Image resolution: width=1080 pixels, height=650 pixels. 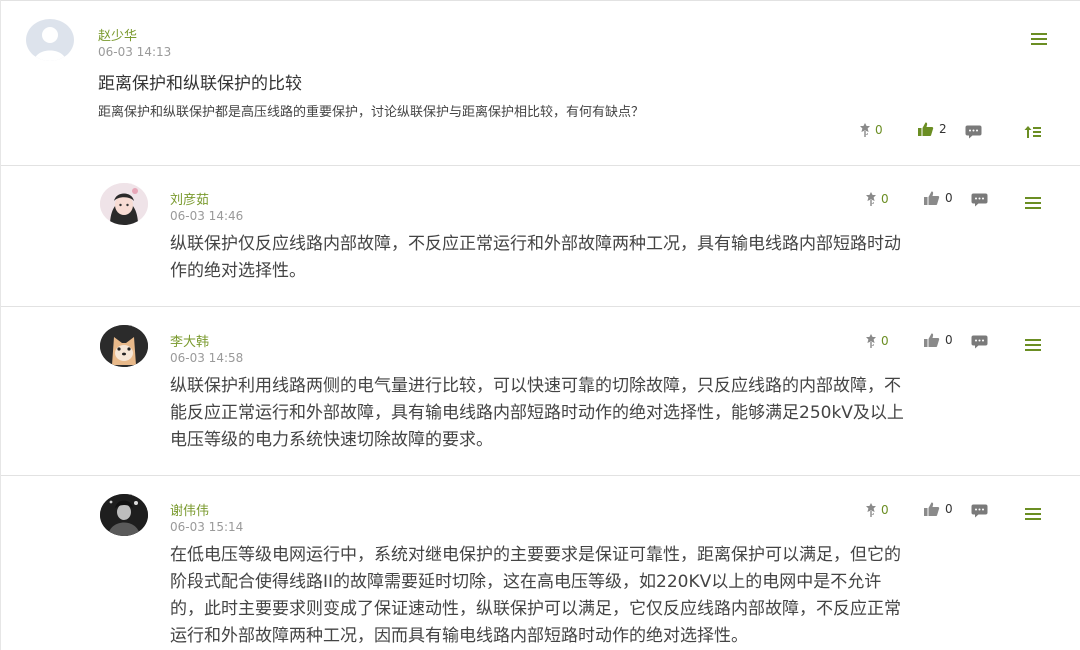 I want to click on reply-author: 谢伟伟, so click(x=189, y=509).